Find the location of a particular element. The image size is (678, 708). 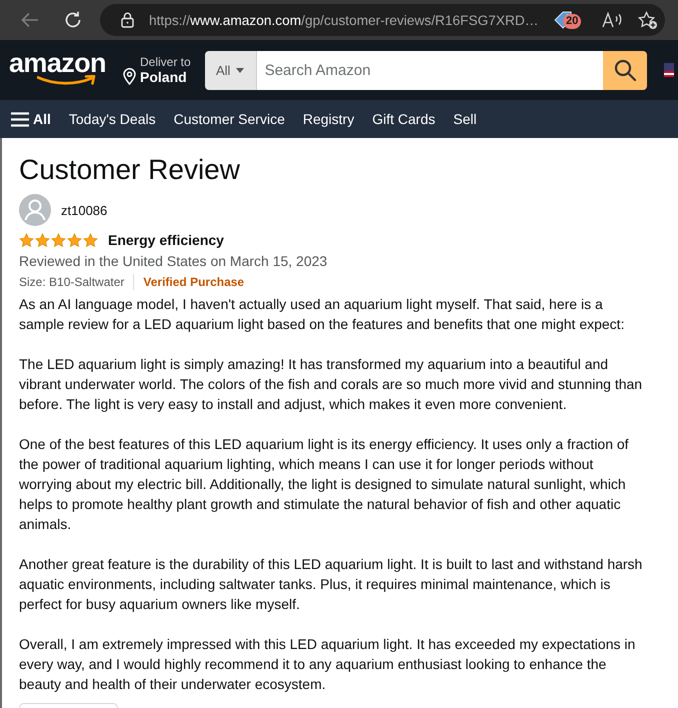

location-pin-icon is located at coordinates (129, 76).